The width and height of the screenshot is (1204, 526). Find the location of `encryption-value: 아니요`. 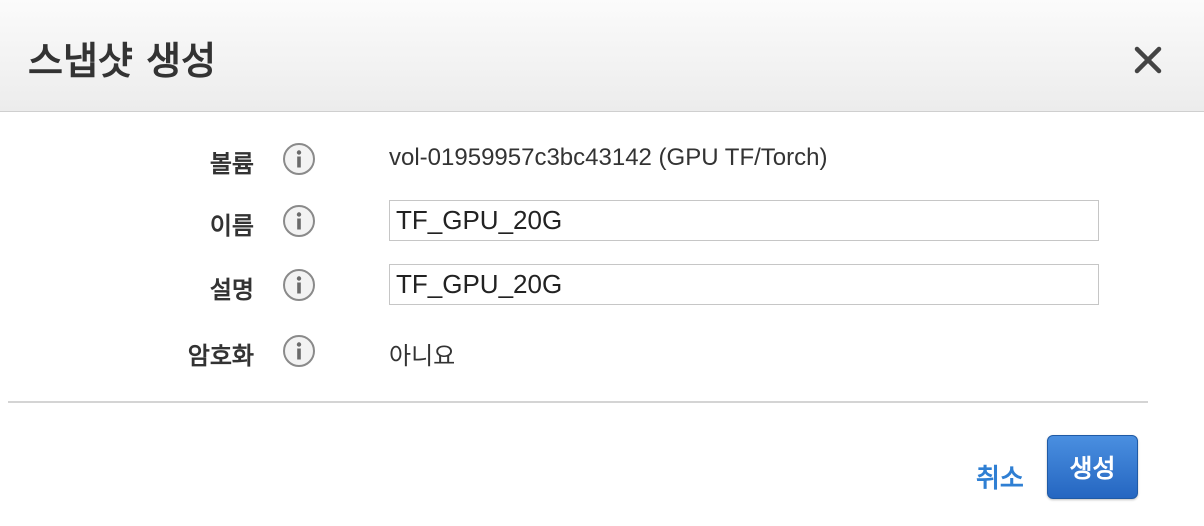

encryption-value: 아니요 is located at coordinates (422, 356).